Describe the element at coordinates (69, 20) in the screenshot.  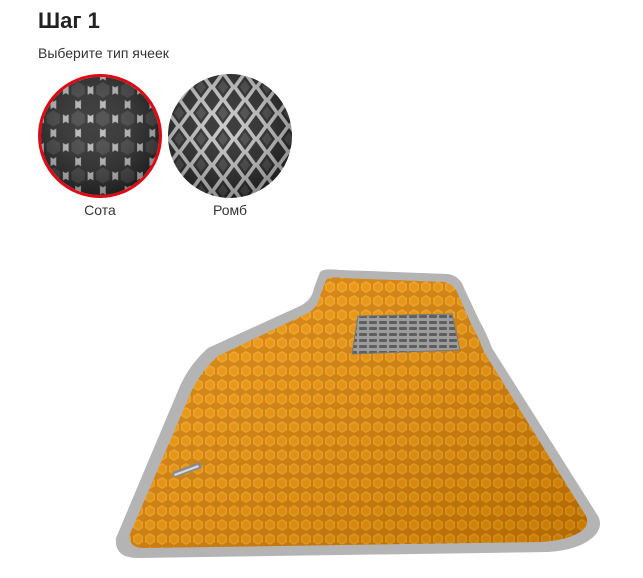
I see `step-title: Шаг 1` at that location.